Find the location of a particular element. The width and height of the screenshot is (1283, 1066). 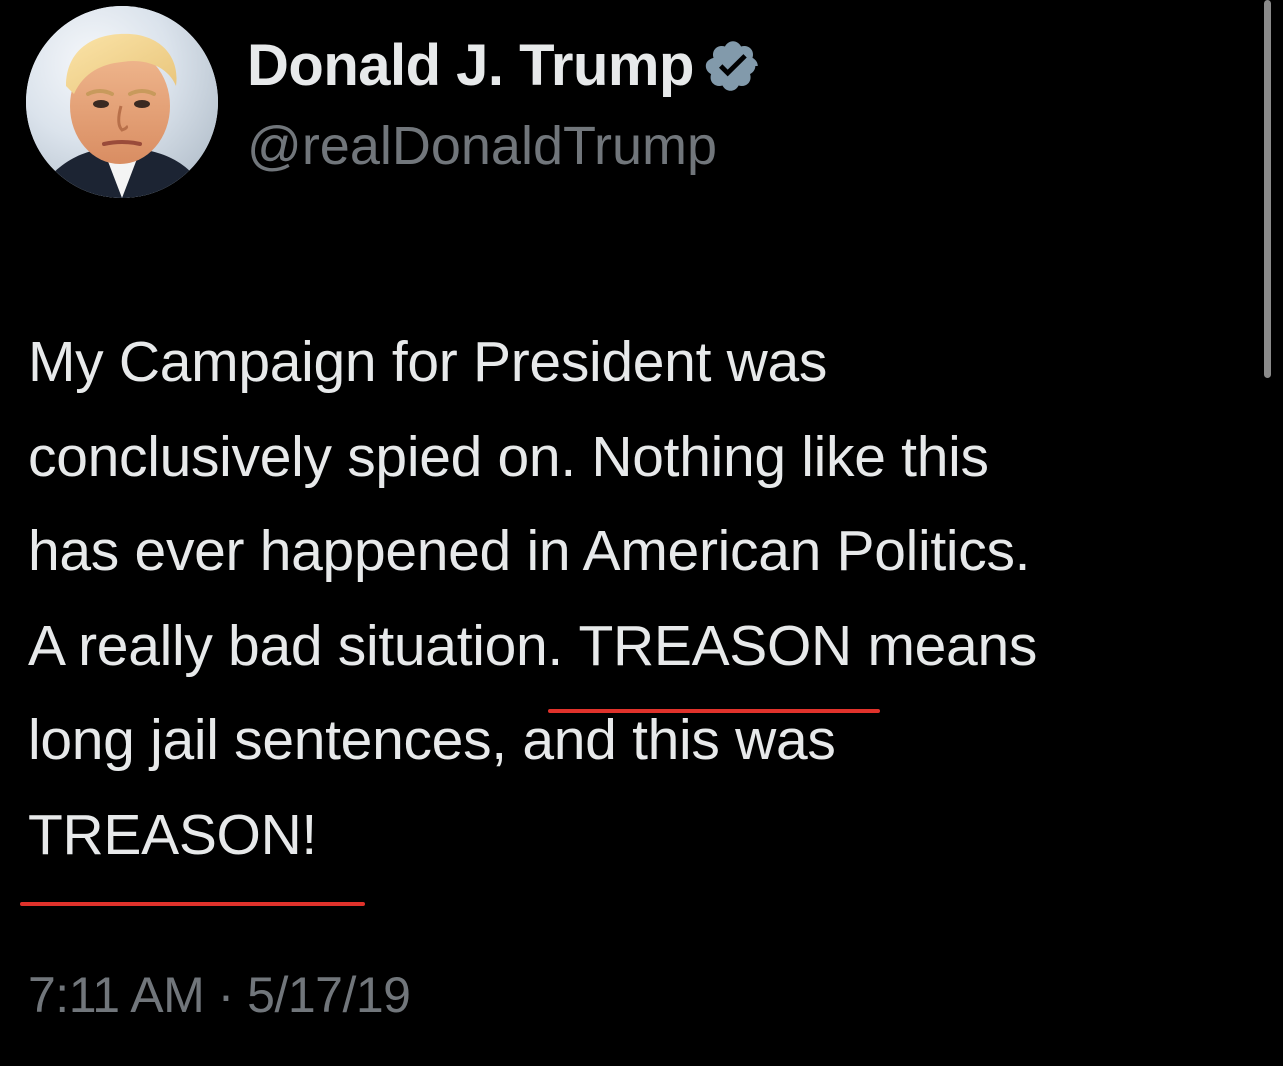

tweet-line-text: means is located at coordinates (944, 645).